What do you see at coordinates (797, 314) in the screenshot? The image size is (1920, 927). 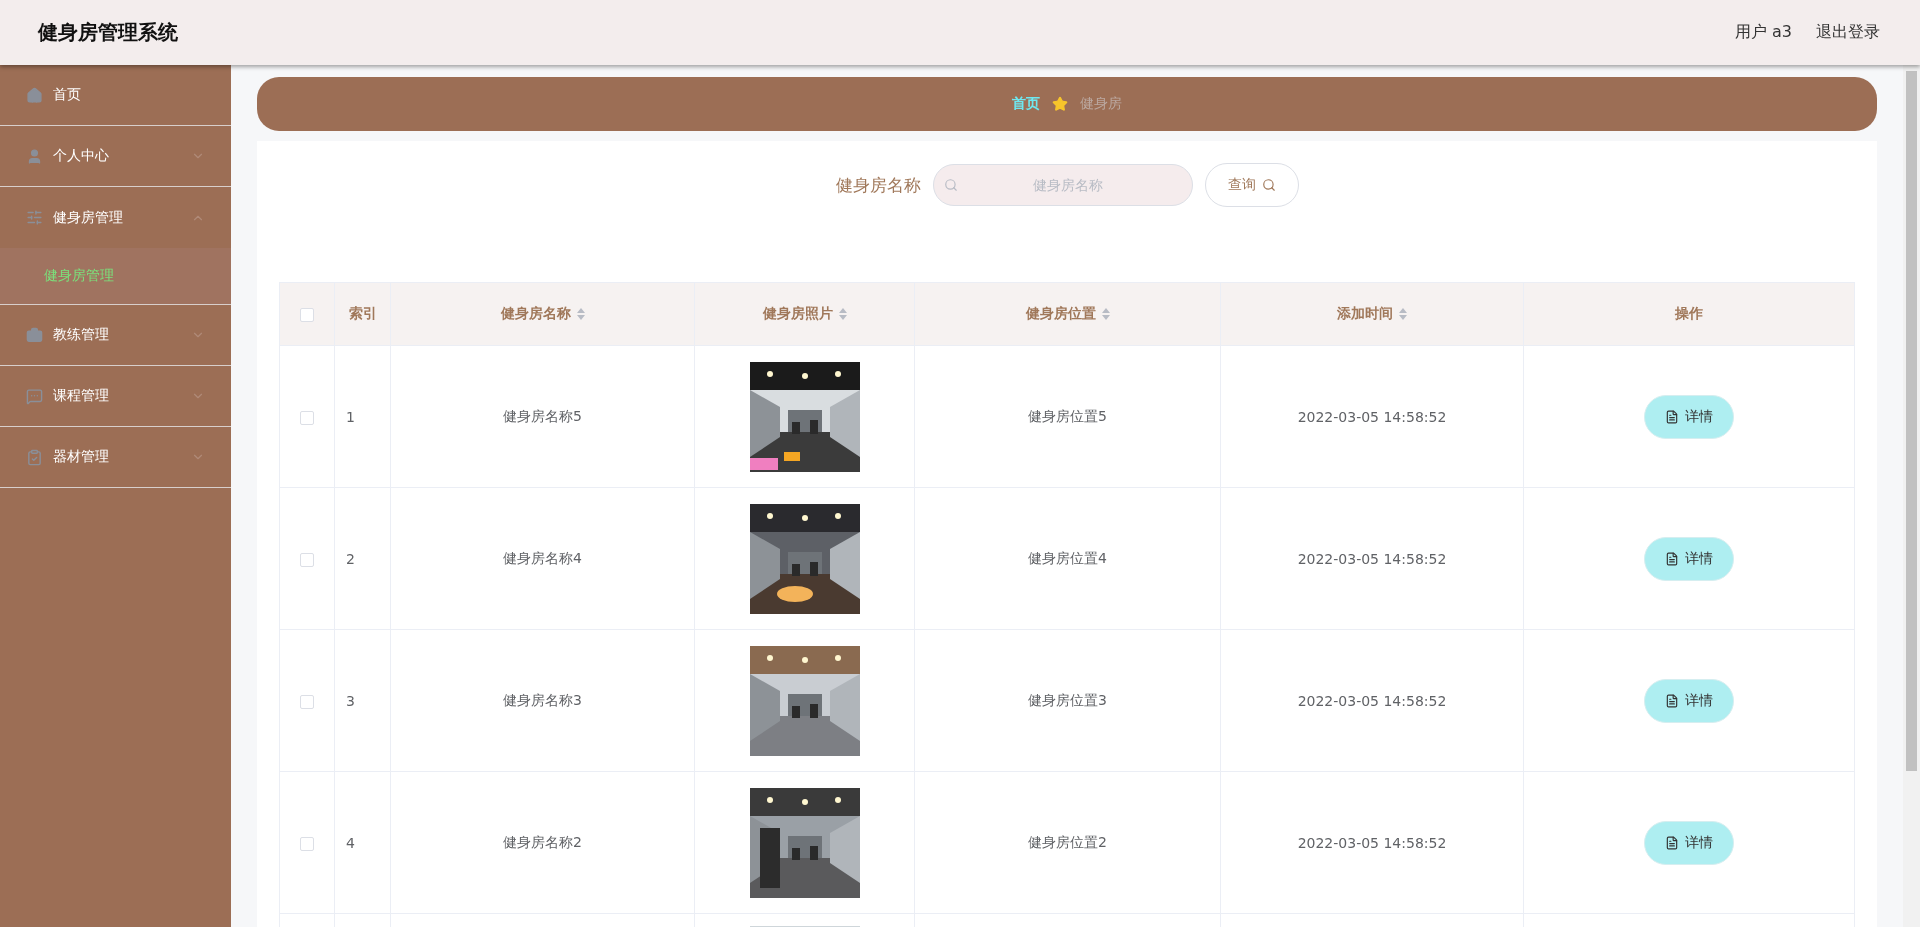 I see `column-header: 健身房照片` at bounding box center [797, 314].